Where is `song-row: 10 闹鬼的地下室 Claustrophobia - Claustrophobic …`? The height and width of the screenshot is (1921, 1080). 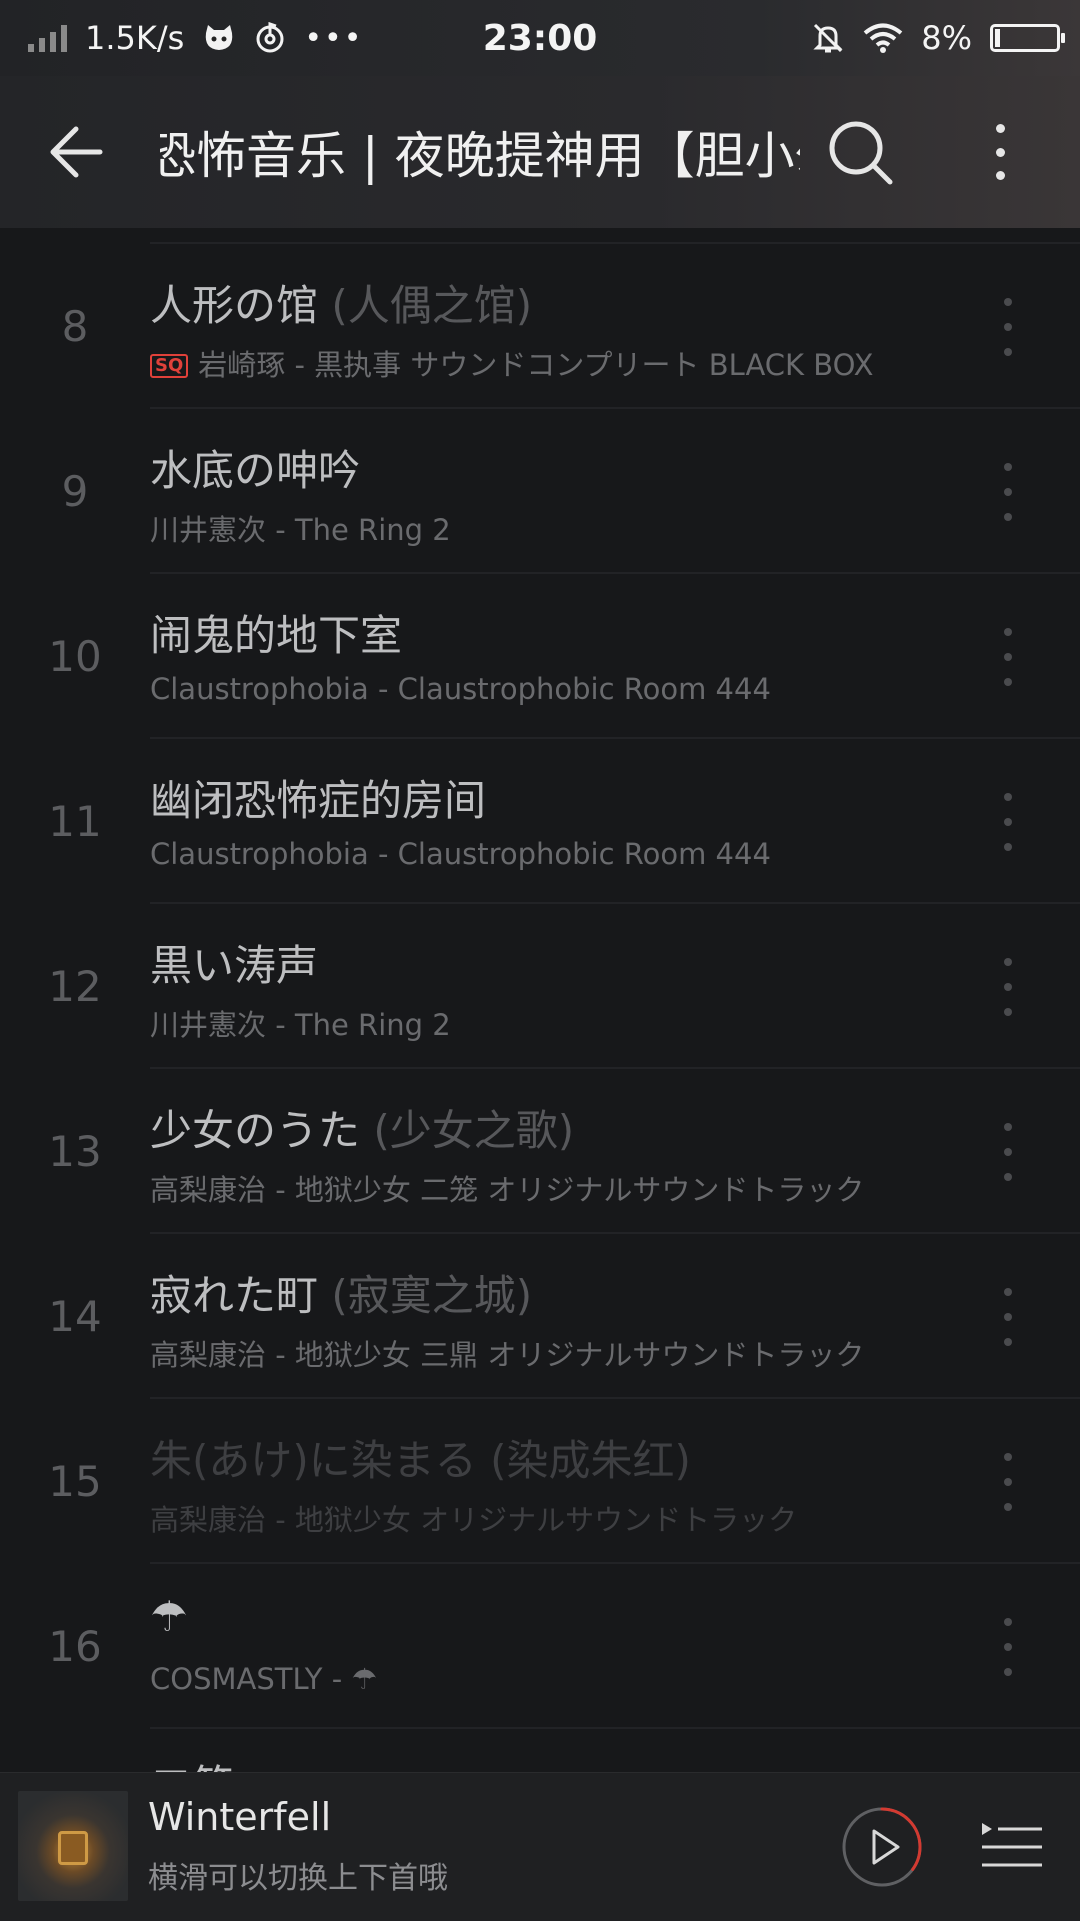
song-row: 10 闹鬼的地下室 Claustrophobia - Claustrophobic … is located at coordinates (540, 656).